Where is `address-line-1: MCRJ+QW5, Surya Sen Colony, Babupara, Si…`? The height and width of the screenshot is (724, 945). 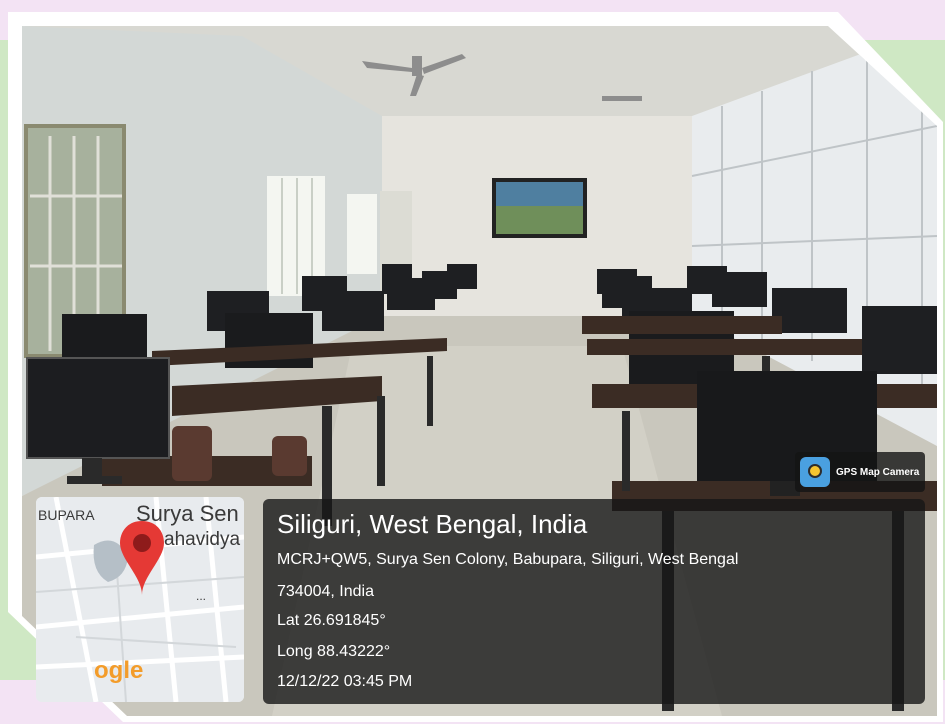 address-line-1: MCRJ+QW5, Surya Sen Colony, Babupara, Si… is located at coordinates (508, 559).